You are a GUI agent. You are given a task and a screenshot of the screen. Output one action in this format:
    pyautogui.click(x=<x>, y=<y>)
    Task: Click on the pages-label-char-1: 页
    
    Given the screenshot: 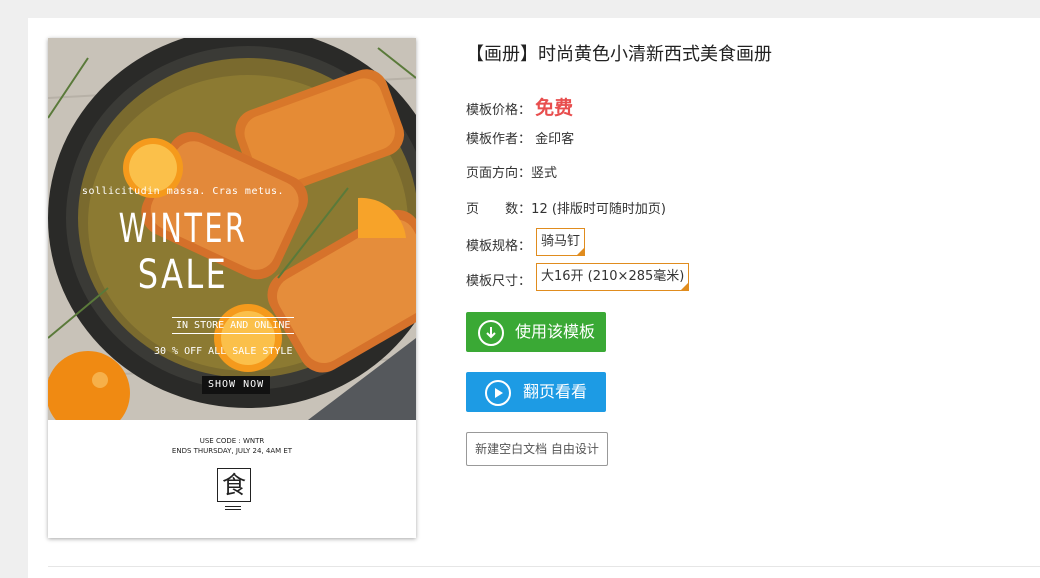 What is the action you would take?
    pyautogui.click(x=473, y=209)
    